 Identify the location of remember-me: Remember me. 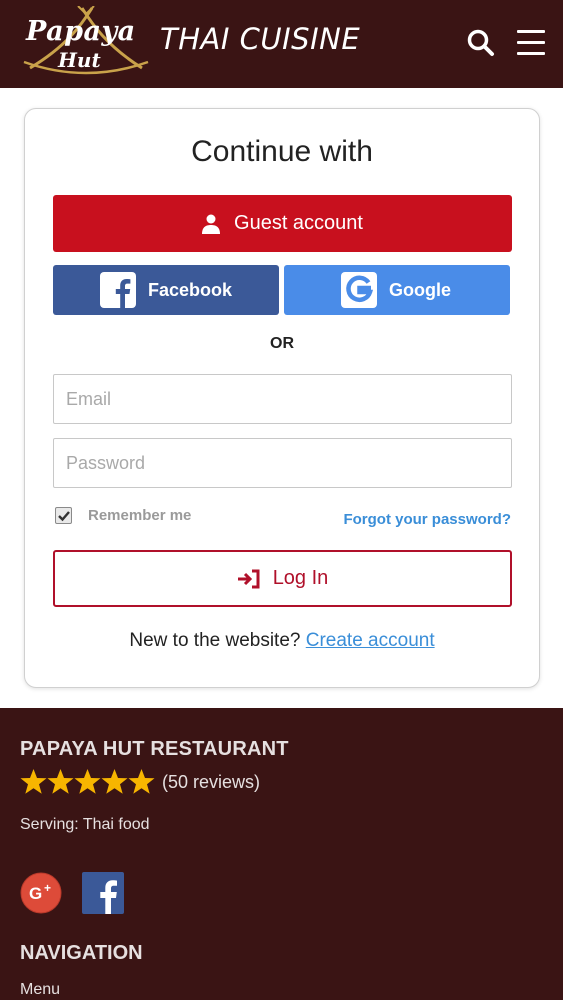
(123, 515).